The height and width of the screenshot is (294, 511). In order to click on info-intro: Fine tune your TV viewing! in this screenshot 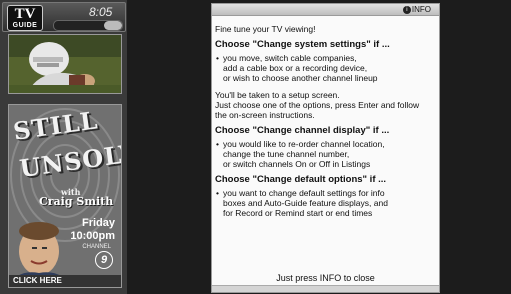, I will do `click(265, 29)`.